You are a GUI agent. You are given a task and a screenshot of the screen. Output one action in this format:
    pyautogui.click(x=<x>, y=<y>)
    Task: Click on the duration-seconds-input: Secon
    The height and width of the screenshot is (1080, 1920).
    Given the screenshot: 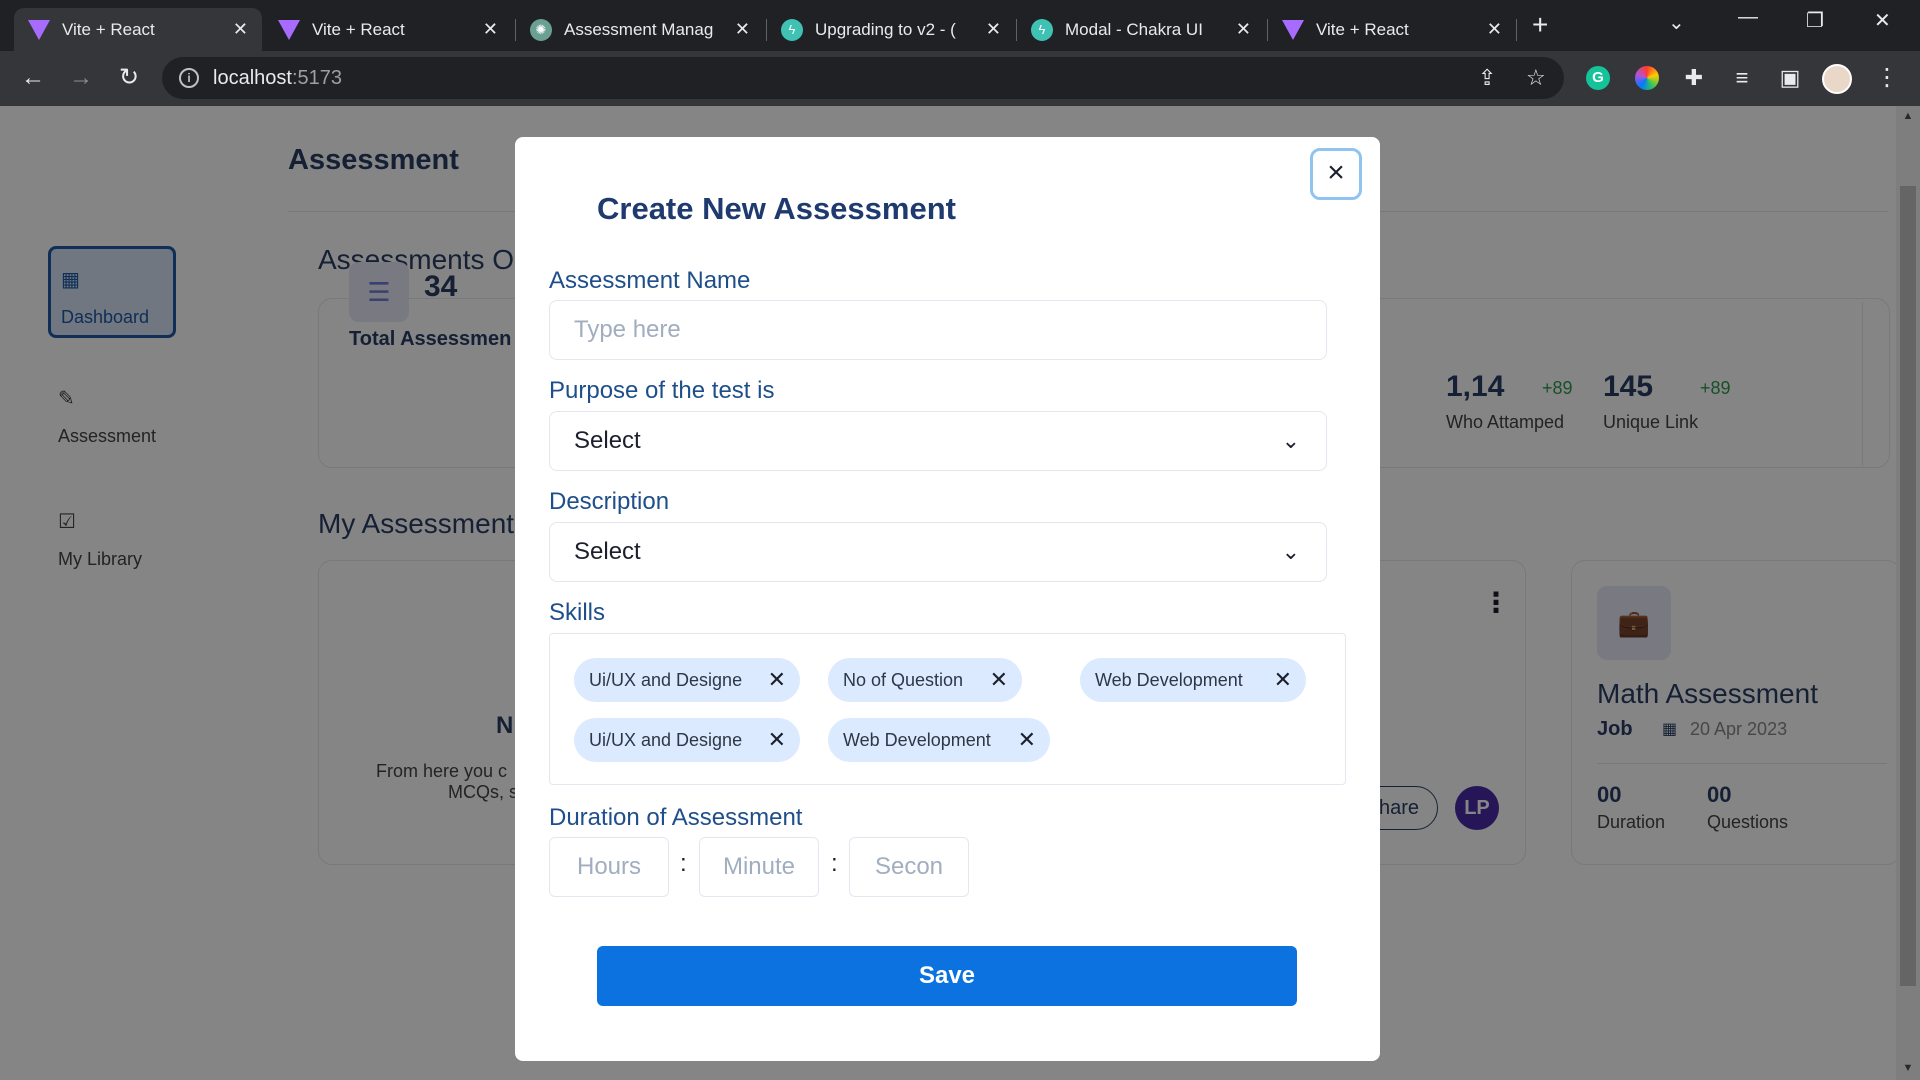 What is the action you would take?
    pyautogui.click(x=909, y=867)
    